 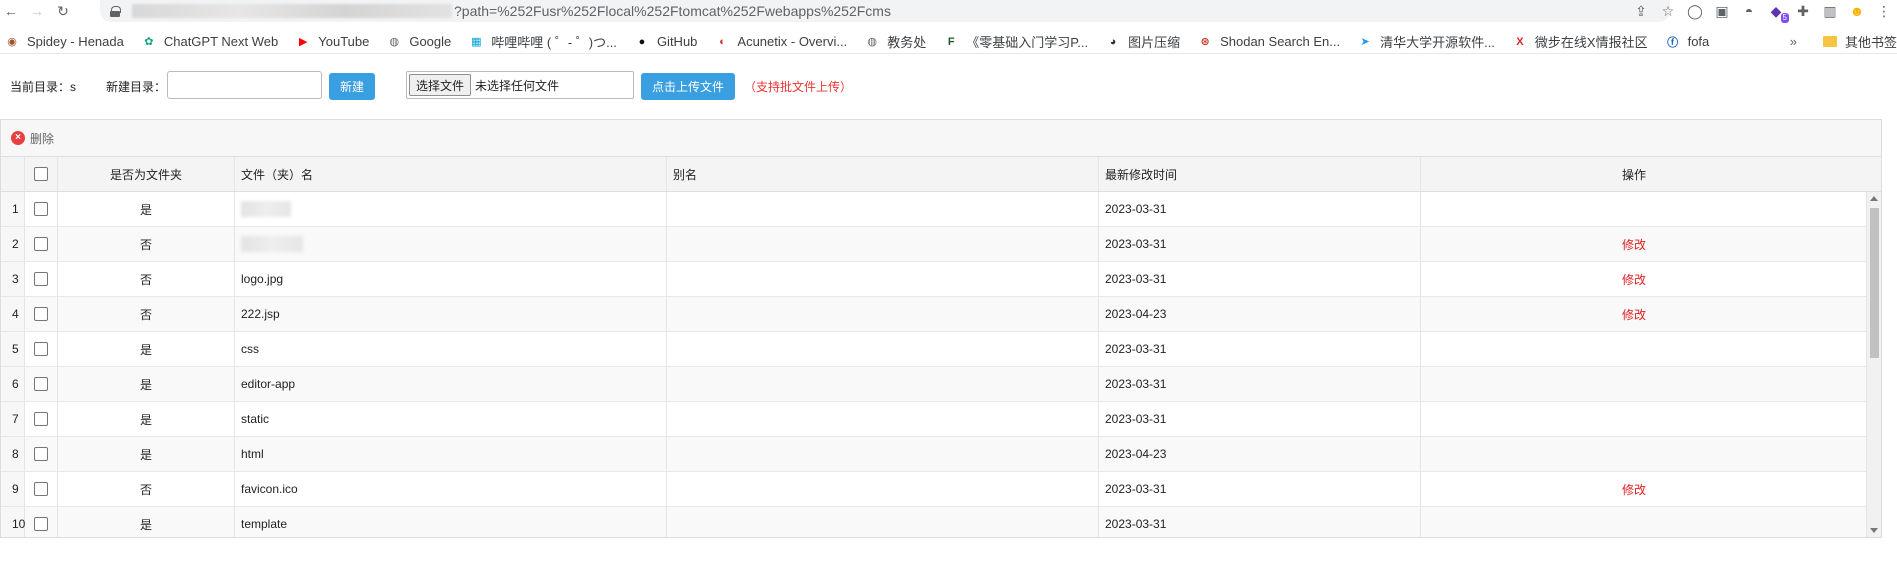 I want to click on bookmark-item: ▶ YouTube, so click(x=332, y=42).